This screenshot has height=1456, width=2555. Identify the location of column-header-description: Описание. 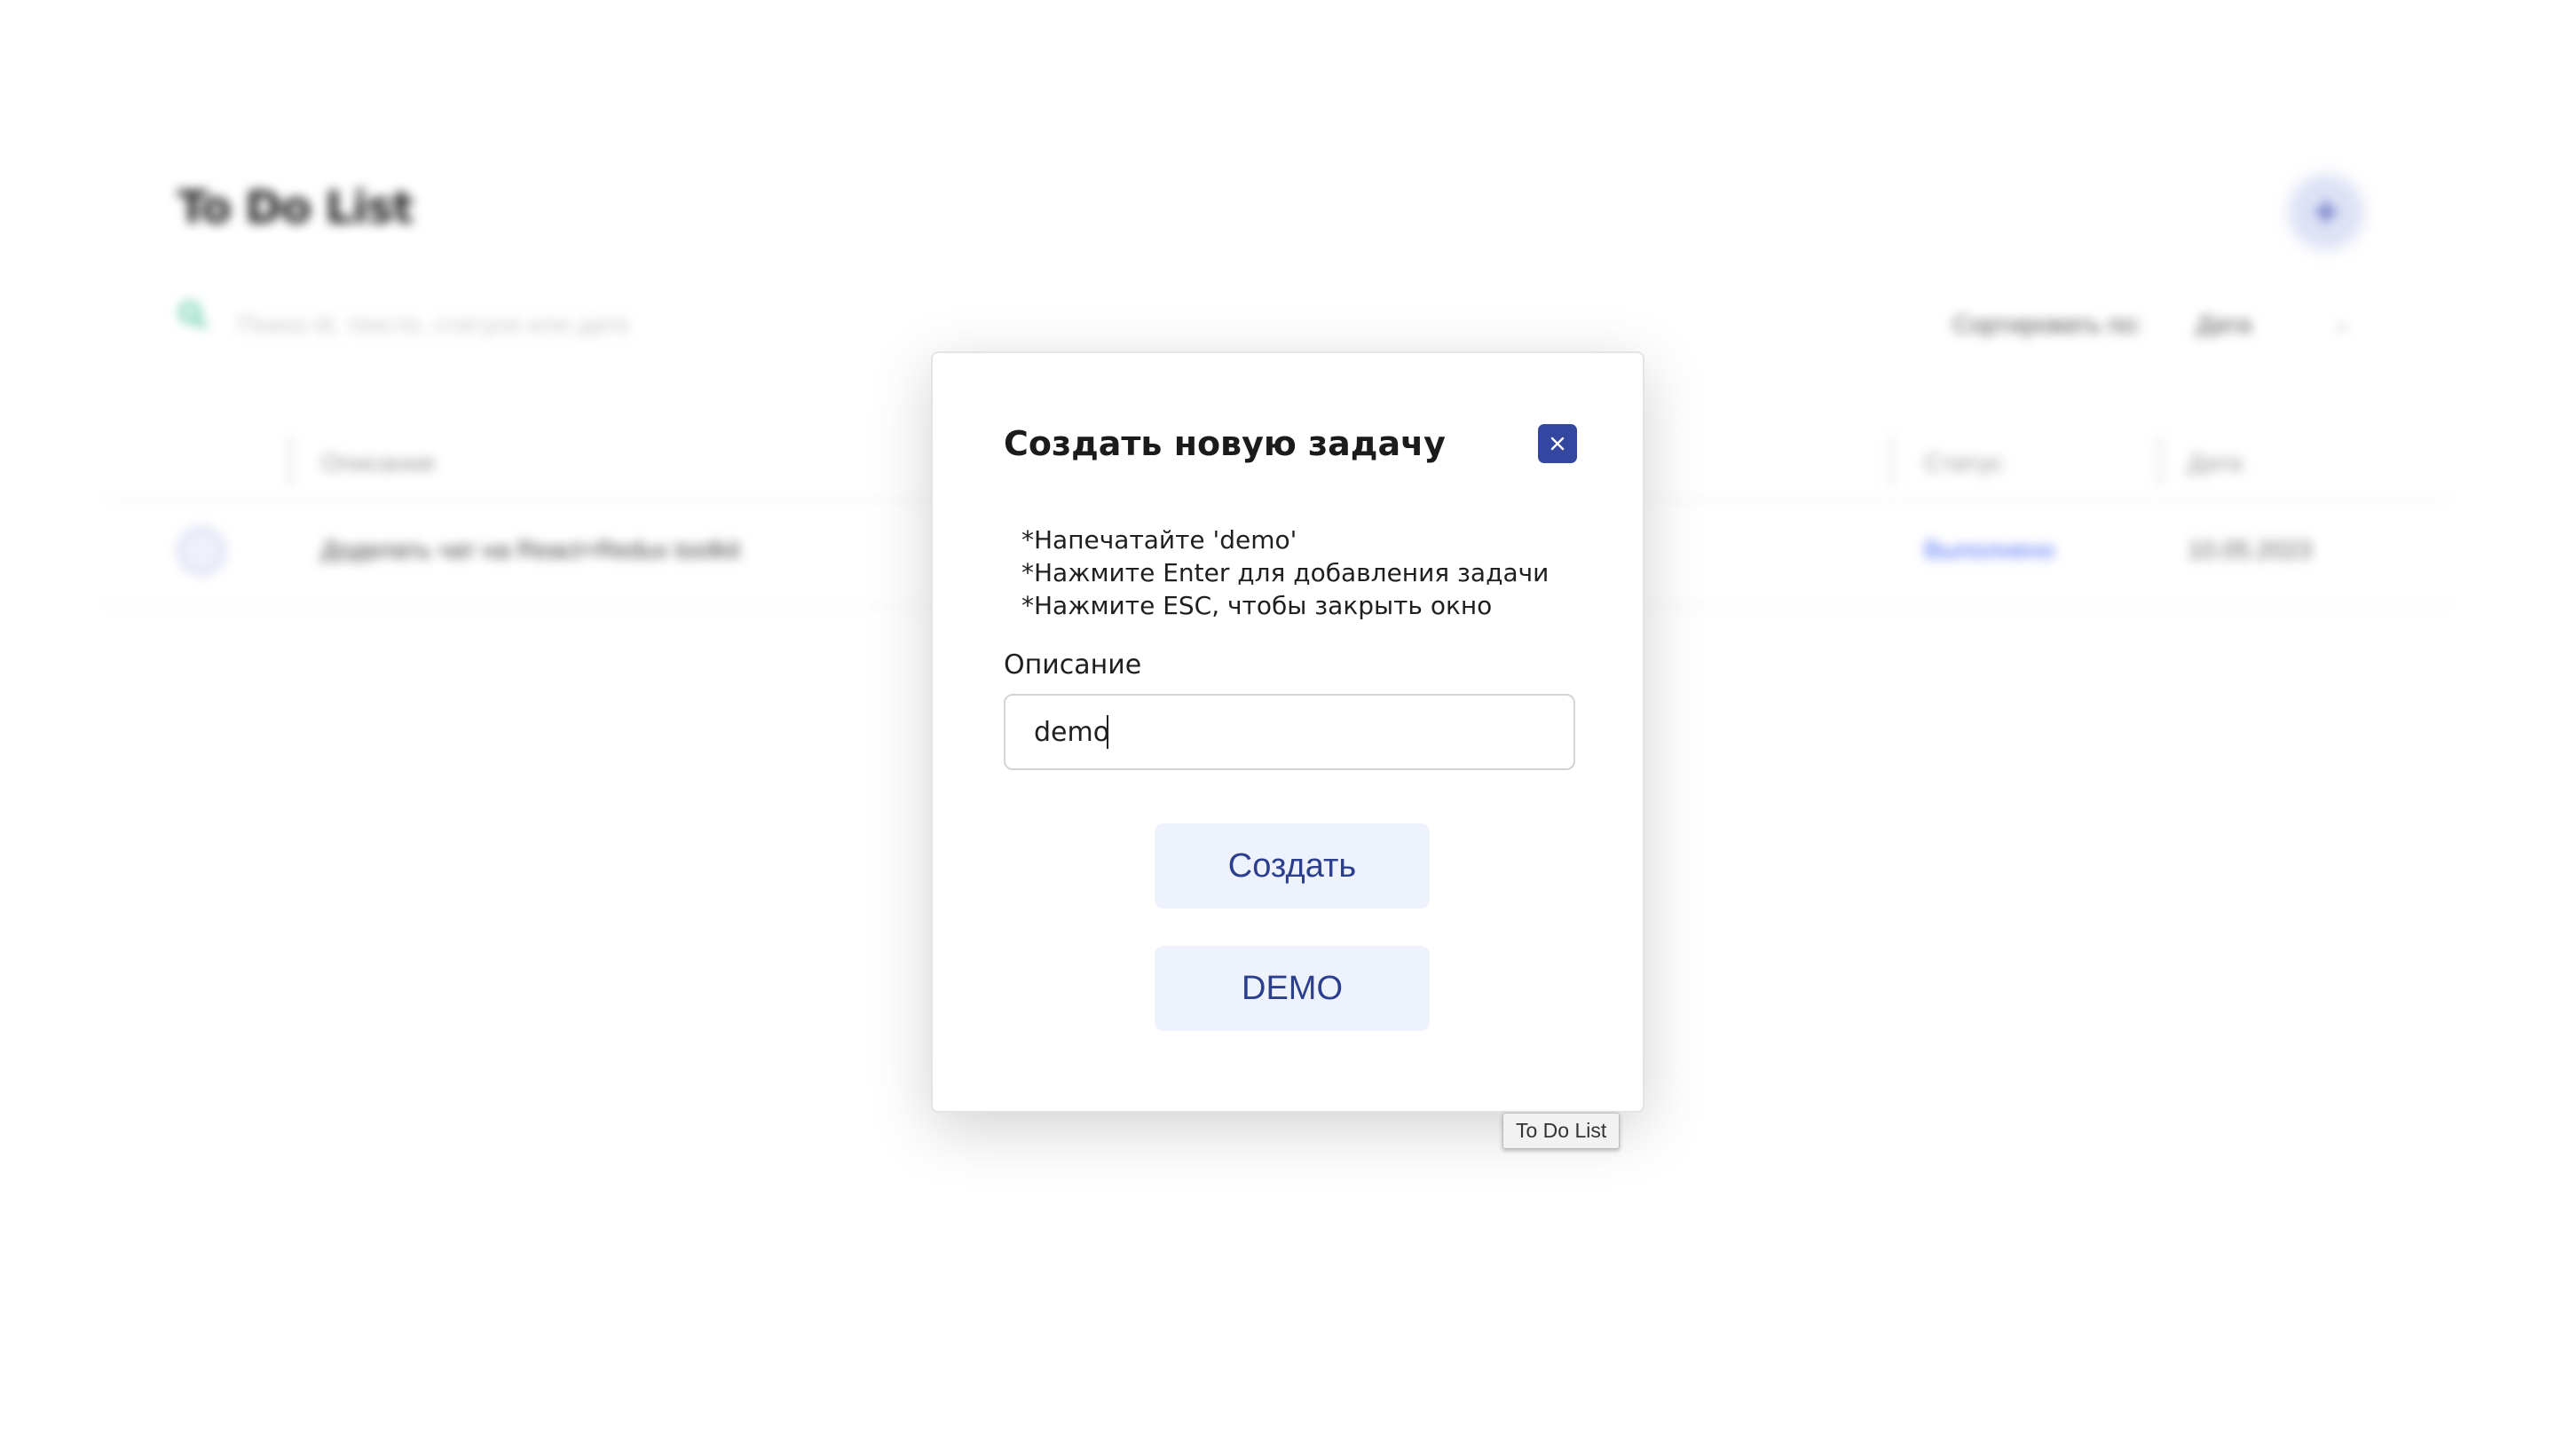
(378, 463).